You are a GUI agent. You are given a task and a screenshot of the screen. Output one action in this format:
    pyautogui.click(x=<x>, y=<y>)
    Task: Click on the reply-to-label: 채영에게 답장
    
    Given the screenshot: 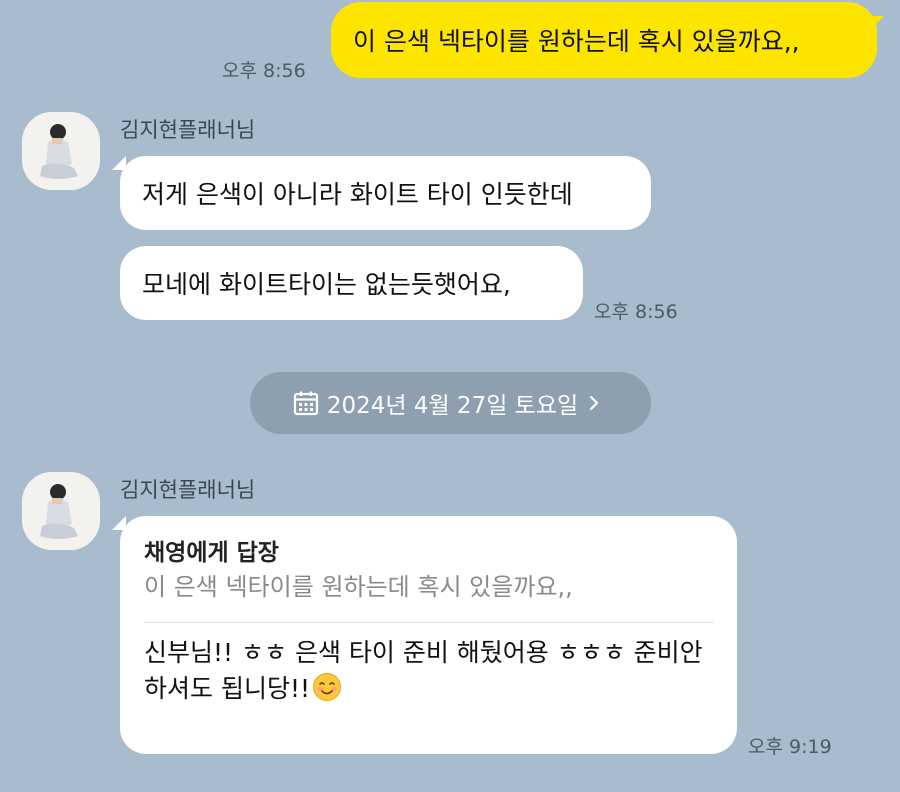 What is the action you would take?
    pyautogui.click(x=211, y=553)
    